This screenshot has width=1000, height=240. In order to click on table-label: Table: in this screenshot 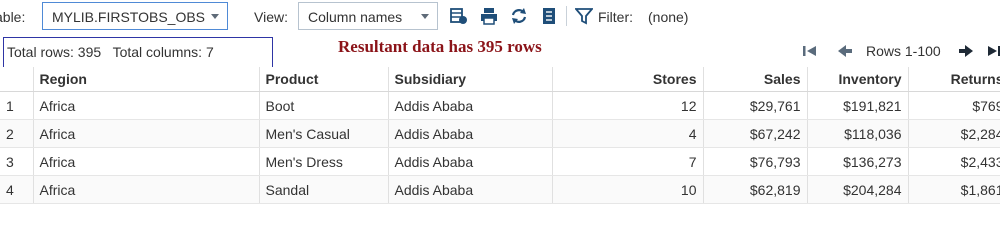, I will do `click(13, 17)`.